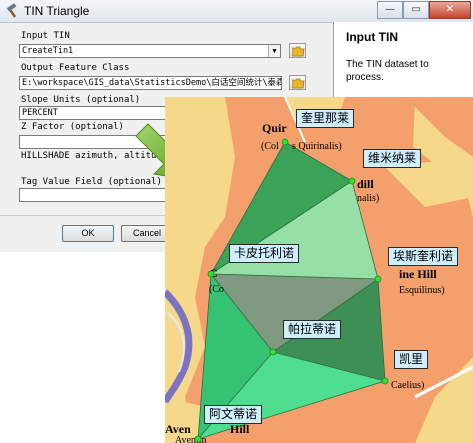 This screenshot has height=443, width=473. I want to click on input-tin-browse-button, so click(297, 50).